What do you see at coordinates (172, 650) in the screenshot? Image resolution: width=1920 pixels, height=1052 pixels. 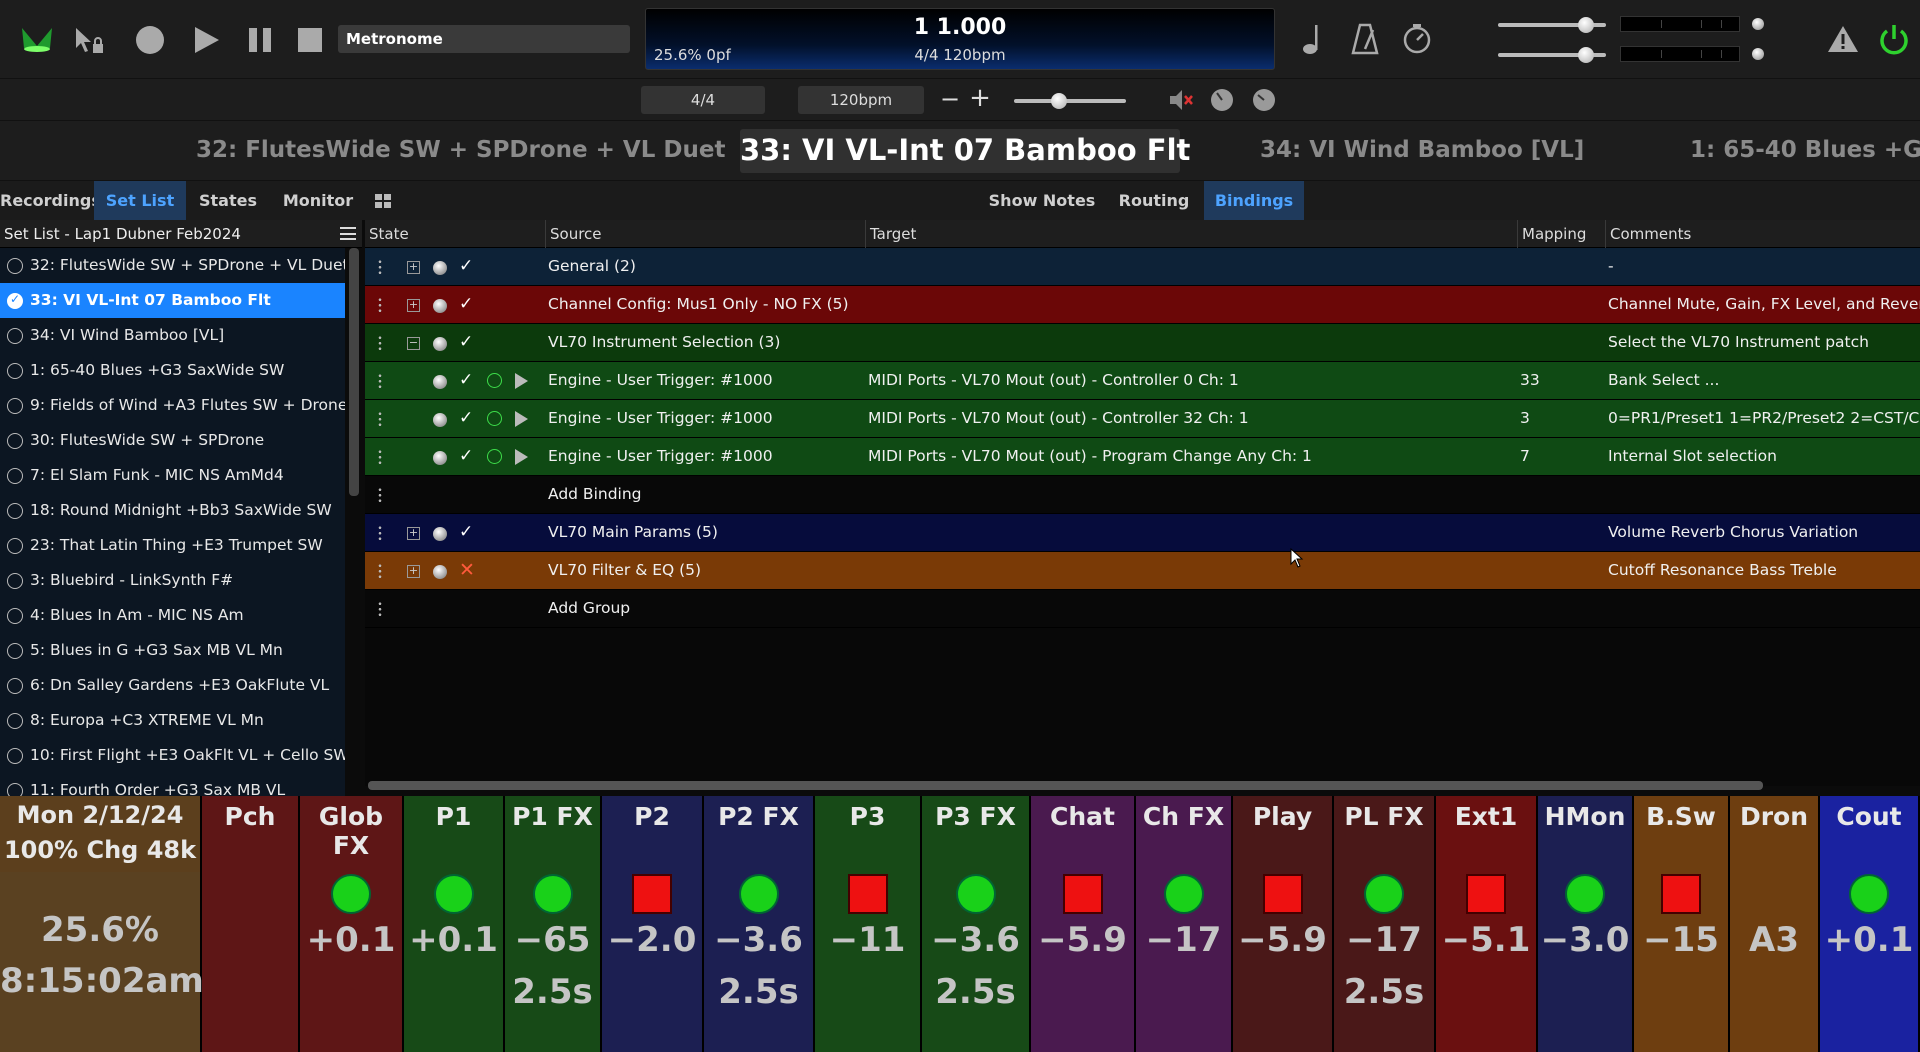 I see `setlist-item: 5: Blues in G +G3 Sax MB VL Mn` at bounding box center [172, 650].